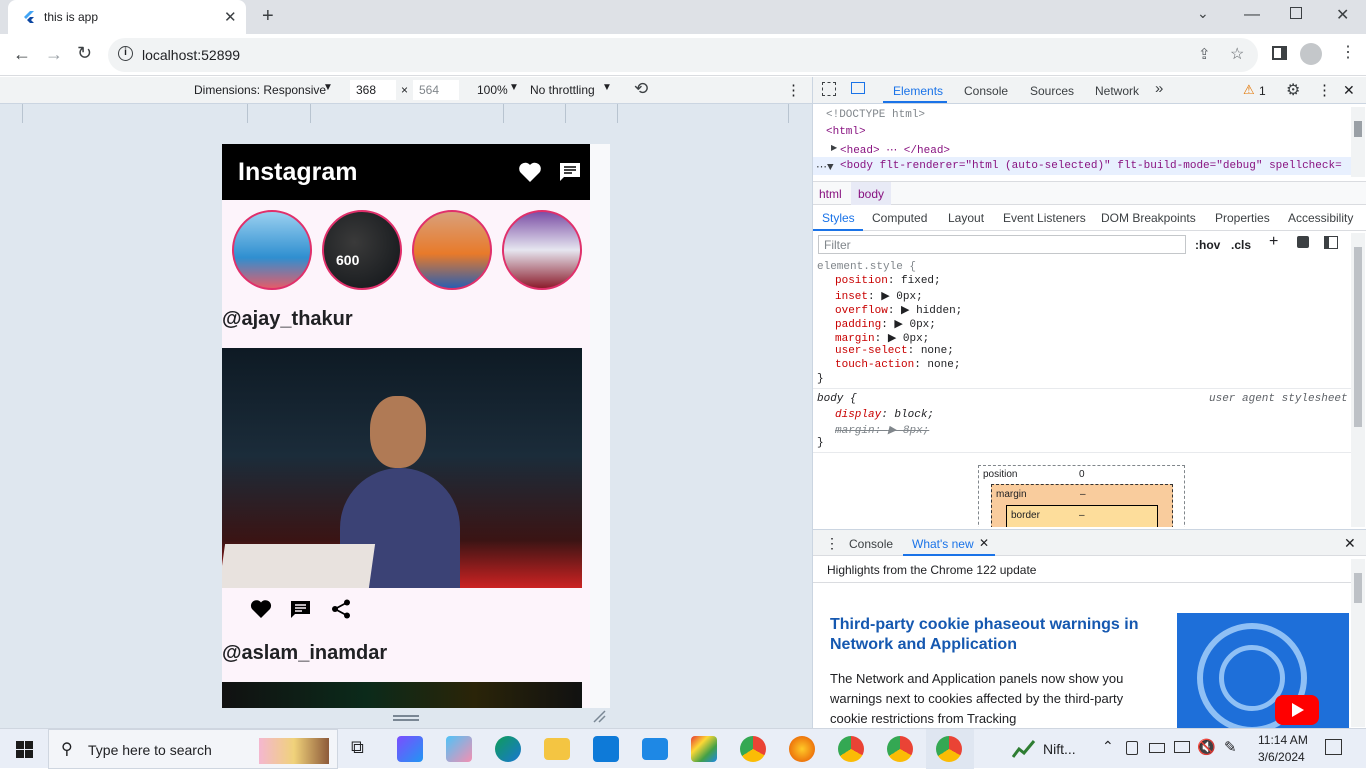 The height and width of the screenshot is (769, 1366). What do you see at coordinates (1002, 244) in the screenshot?
I see `styles-filter-input: Filter` at bounding box center [1002, 244].